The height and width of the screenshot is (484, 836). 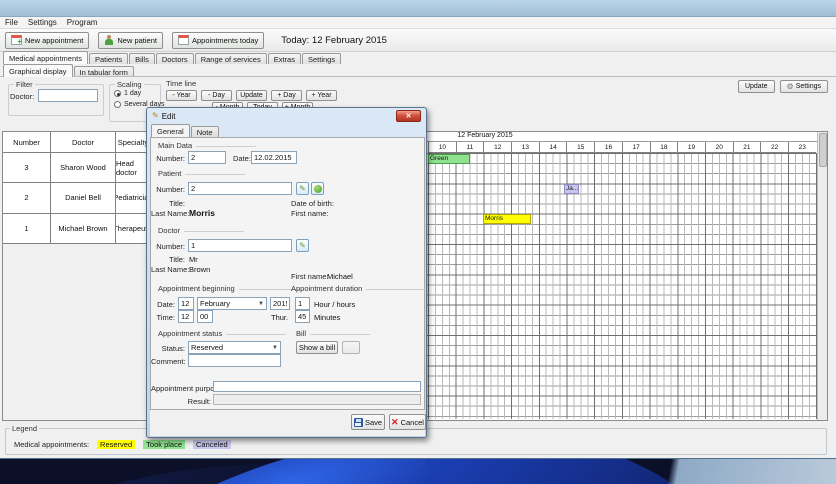 What do you see at coordinates (801, 147) in the screenshot?
I see `hour-header-23: 23` at bounding box center [801, 147].